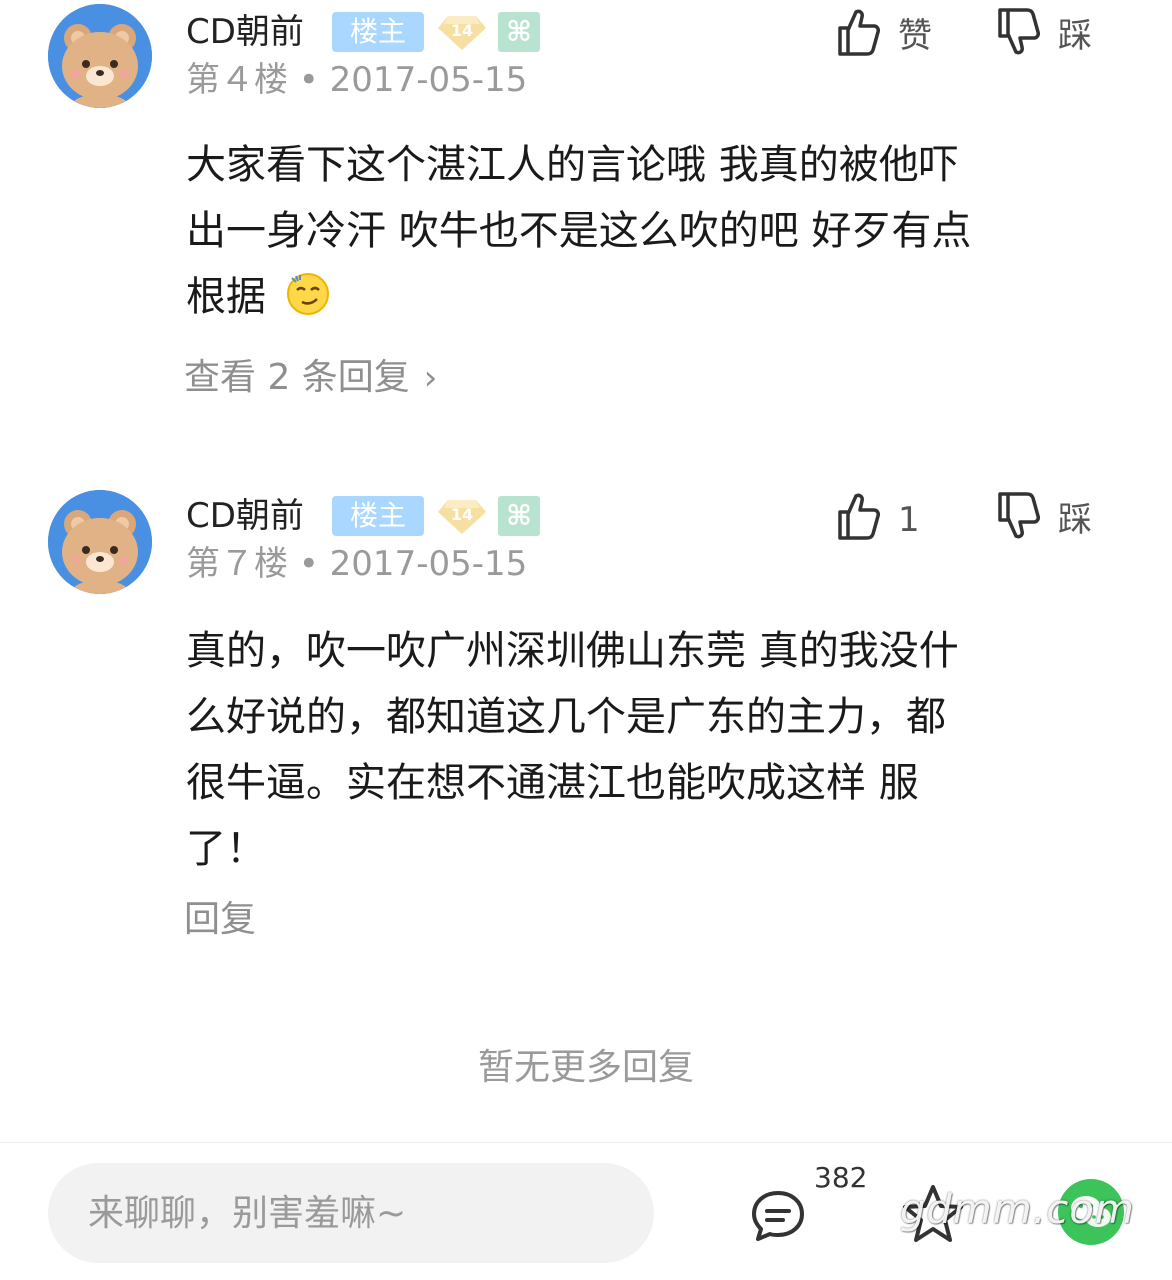 This screenshot has height=1280, width=1172. Describe the element at coordinates (566, 717) in the screenshot. I see `content-line: 么好说的，都知道这几个是广东的主力，都` at that location.